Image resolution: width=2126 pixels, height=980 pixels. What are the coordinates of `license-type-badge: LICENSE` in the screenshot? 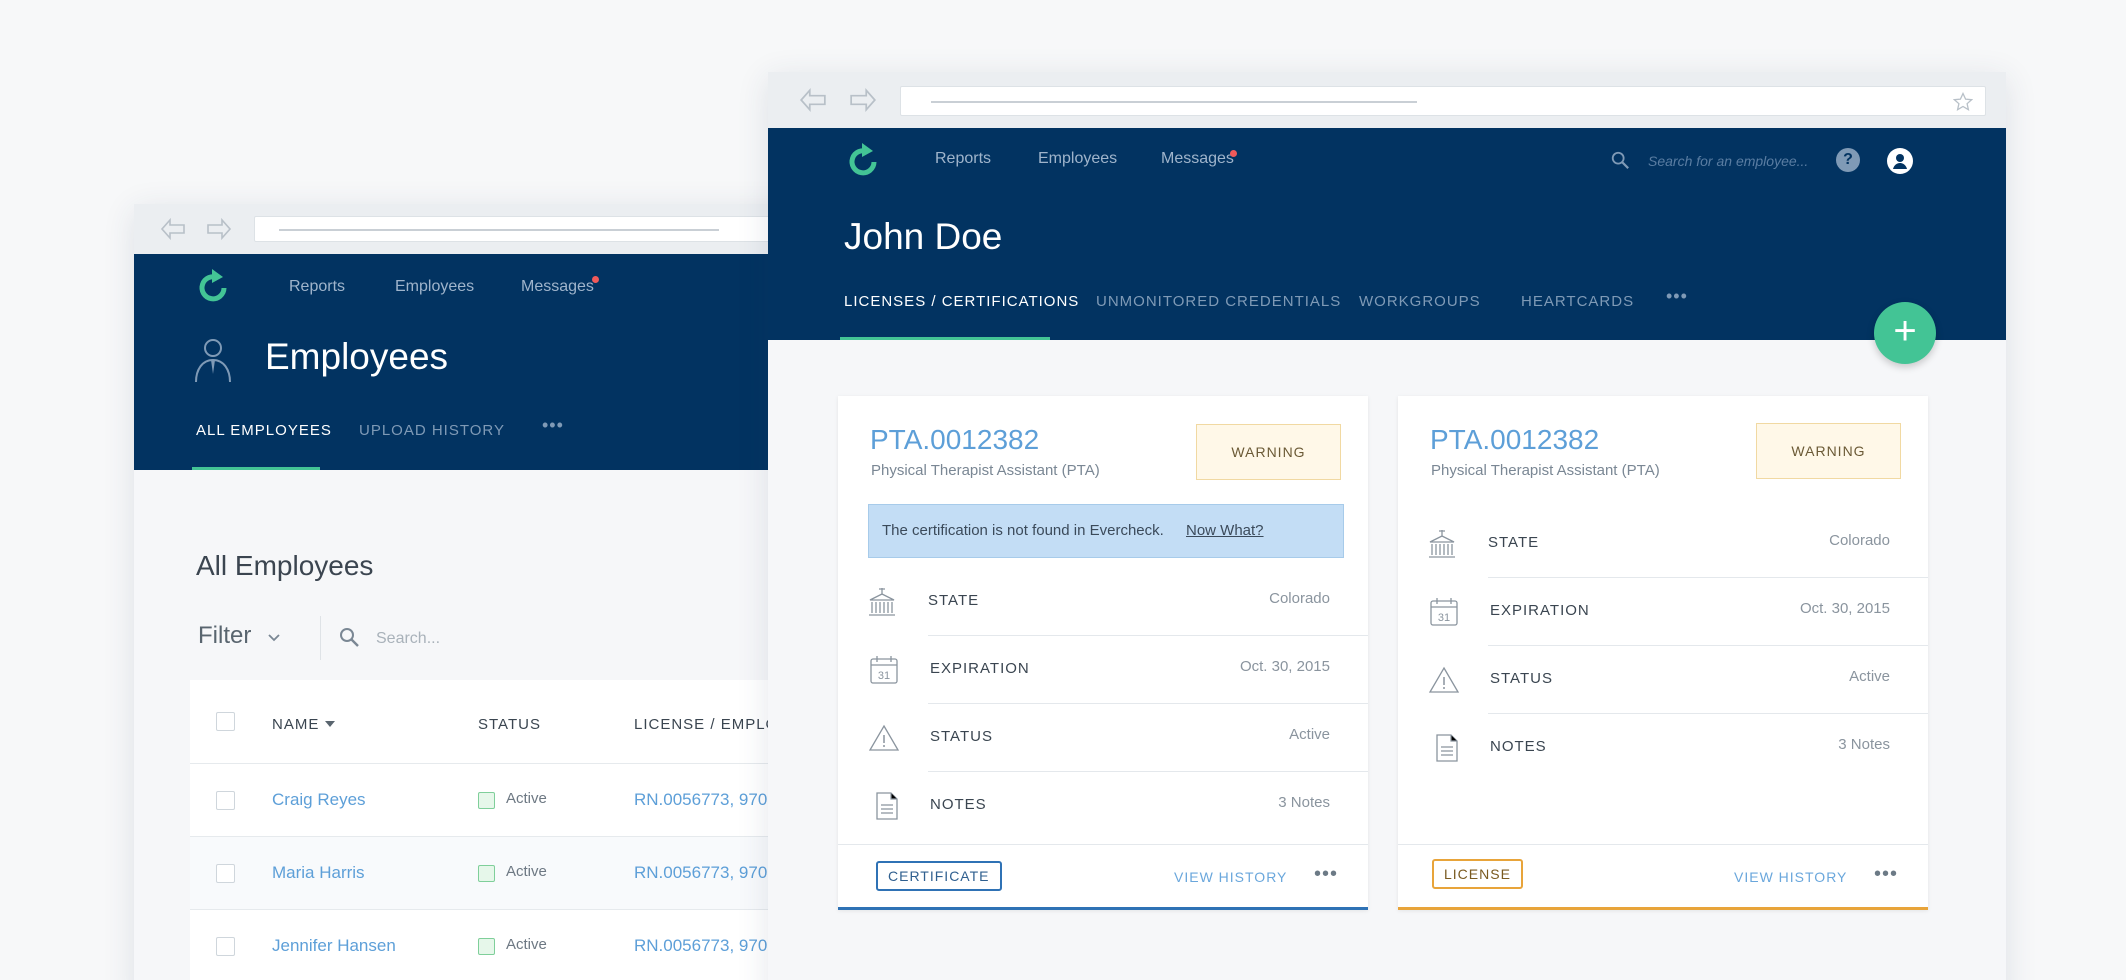 It's located at (1477, 874).